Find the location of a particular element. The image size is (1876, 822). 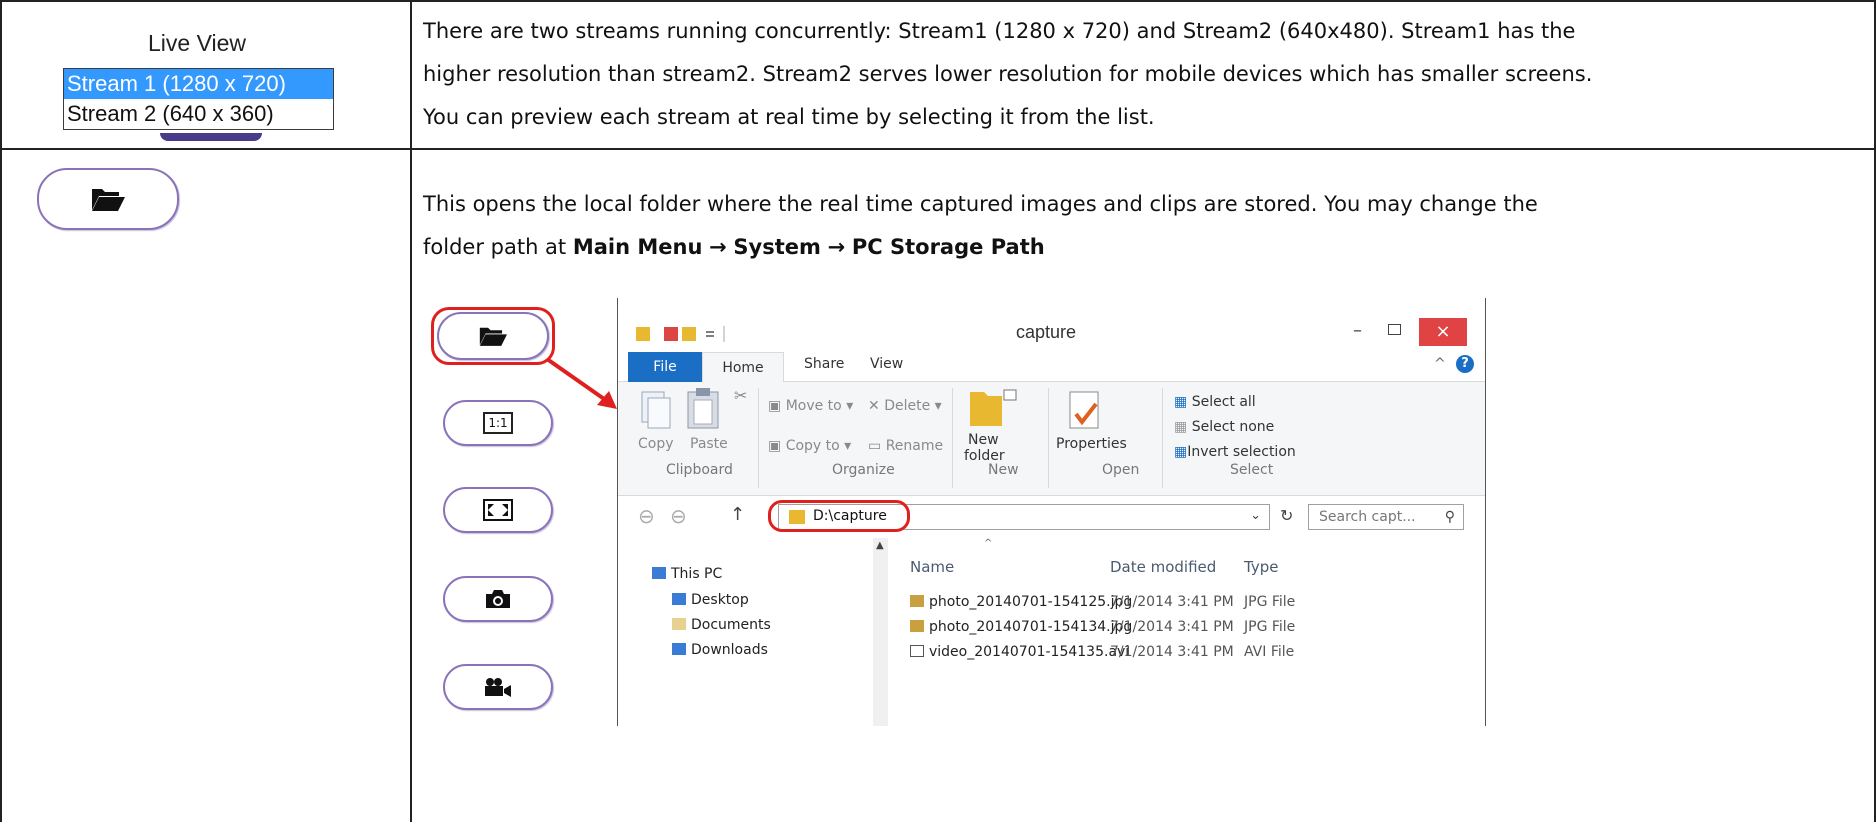

explorer-titlebar: capture – × is located at coordinates (1051, 334).